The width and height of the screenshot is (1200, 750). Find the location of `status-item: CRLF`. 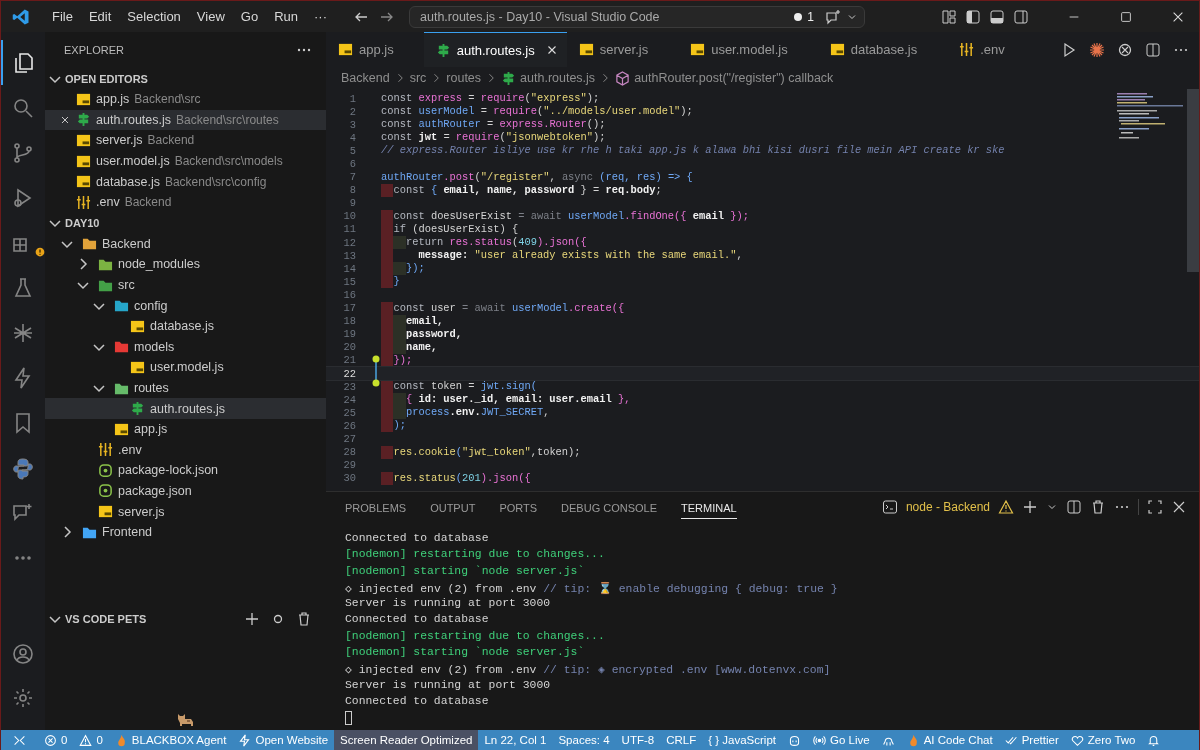

status-item: CRLF is located at coordinates (681, 740).